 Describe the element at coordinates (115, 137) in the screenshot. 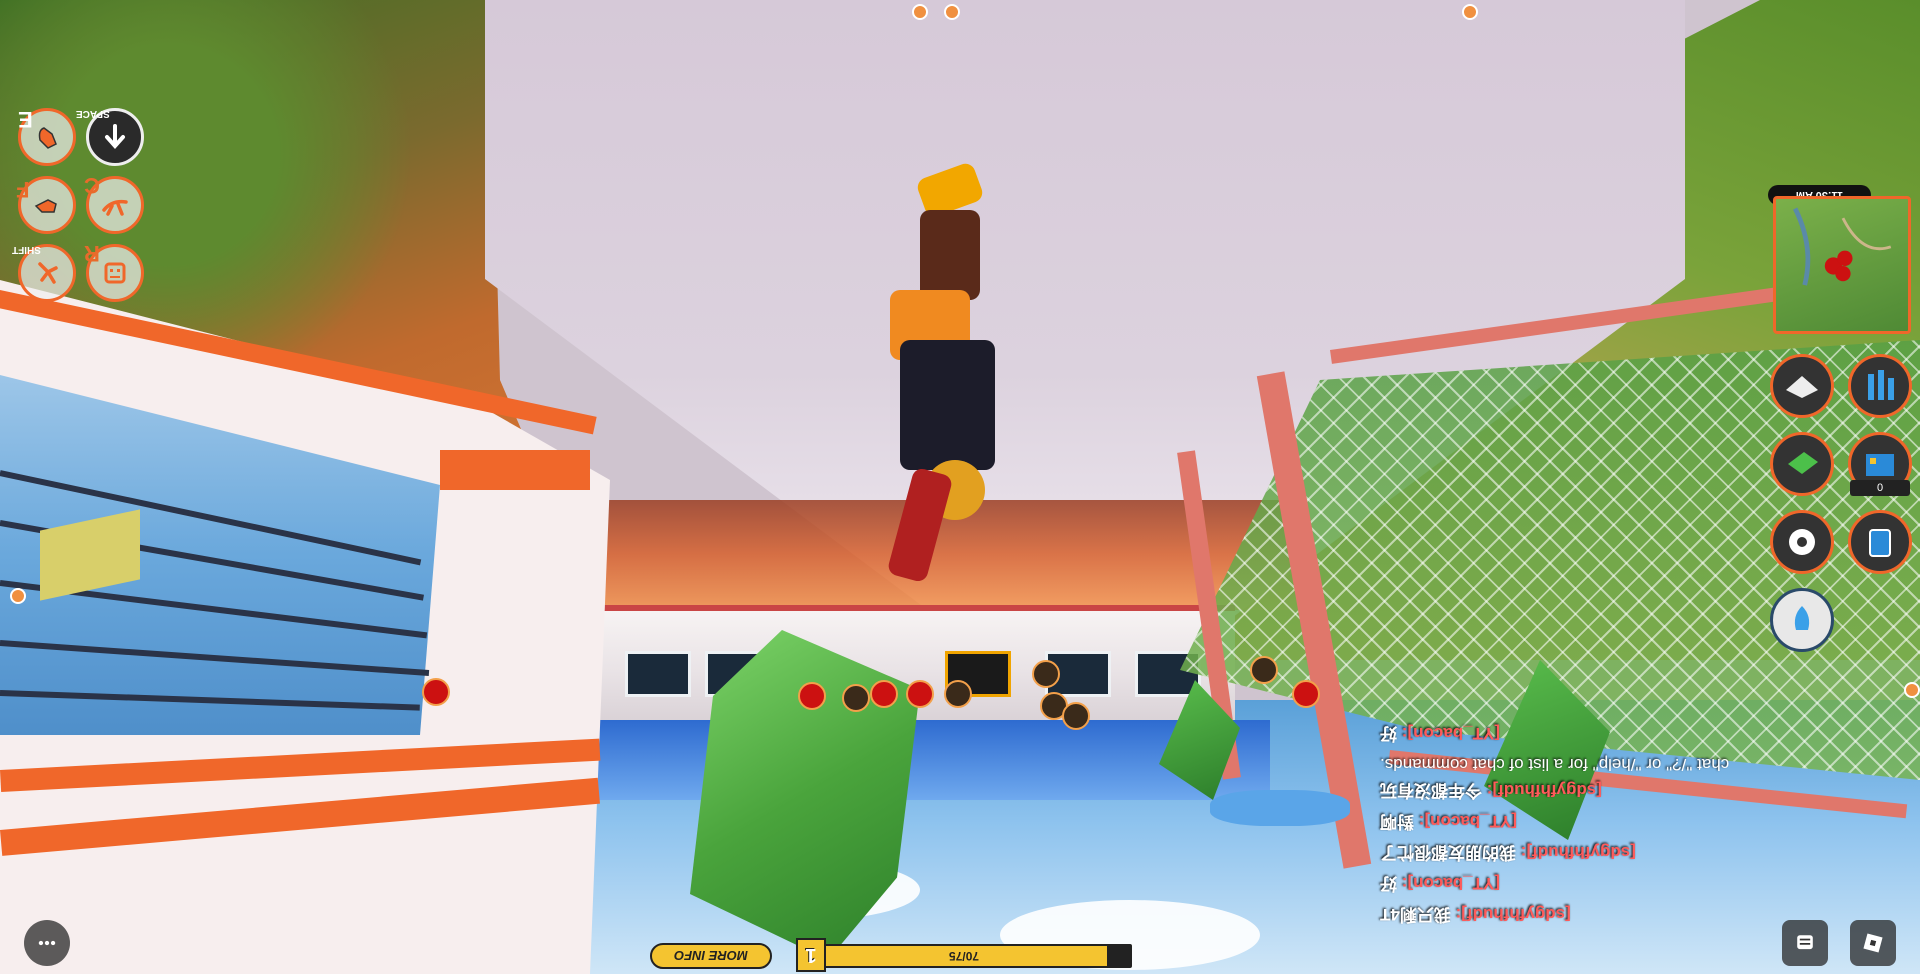

I see `arrow-down-jump-icon` at that location.